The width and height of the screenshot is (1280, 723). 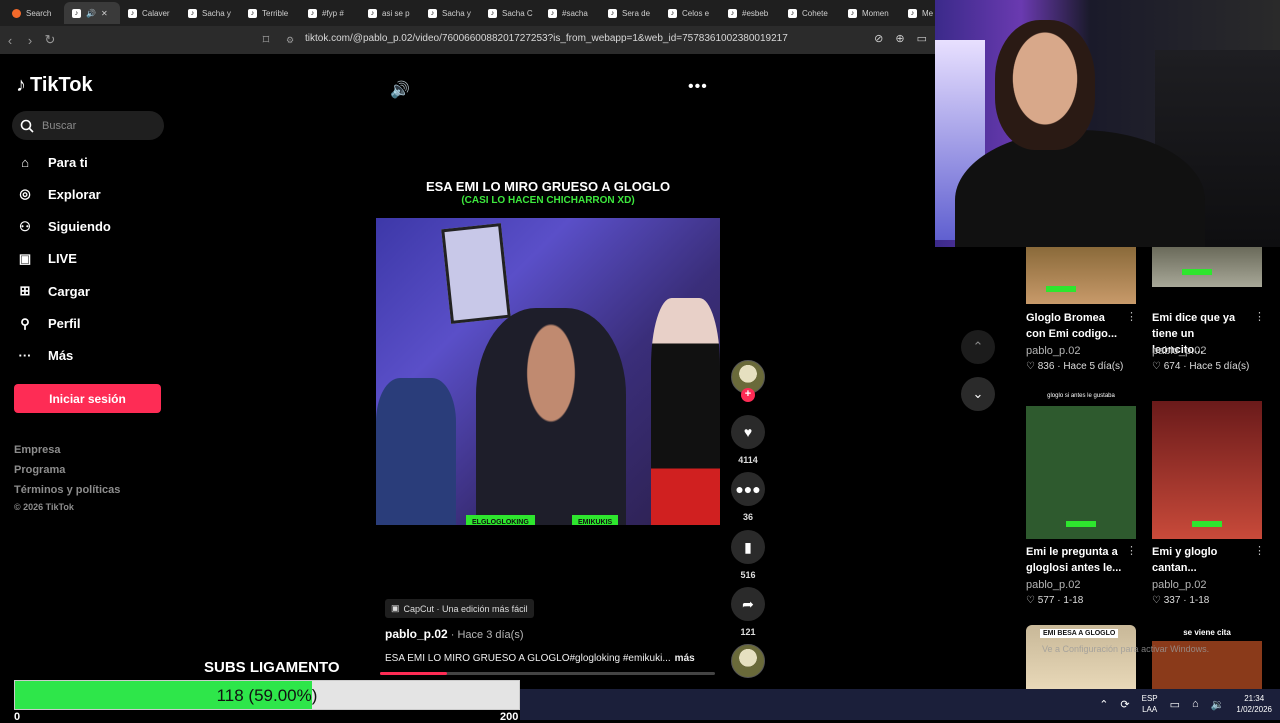 I want to click on share-button: ➦, so click(x=748, y=604).